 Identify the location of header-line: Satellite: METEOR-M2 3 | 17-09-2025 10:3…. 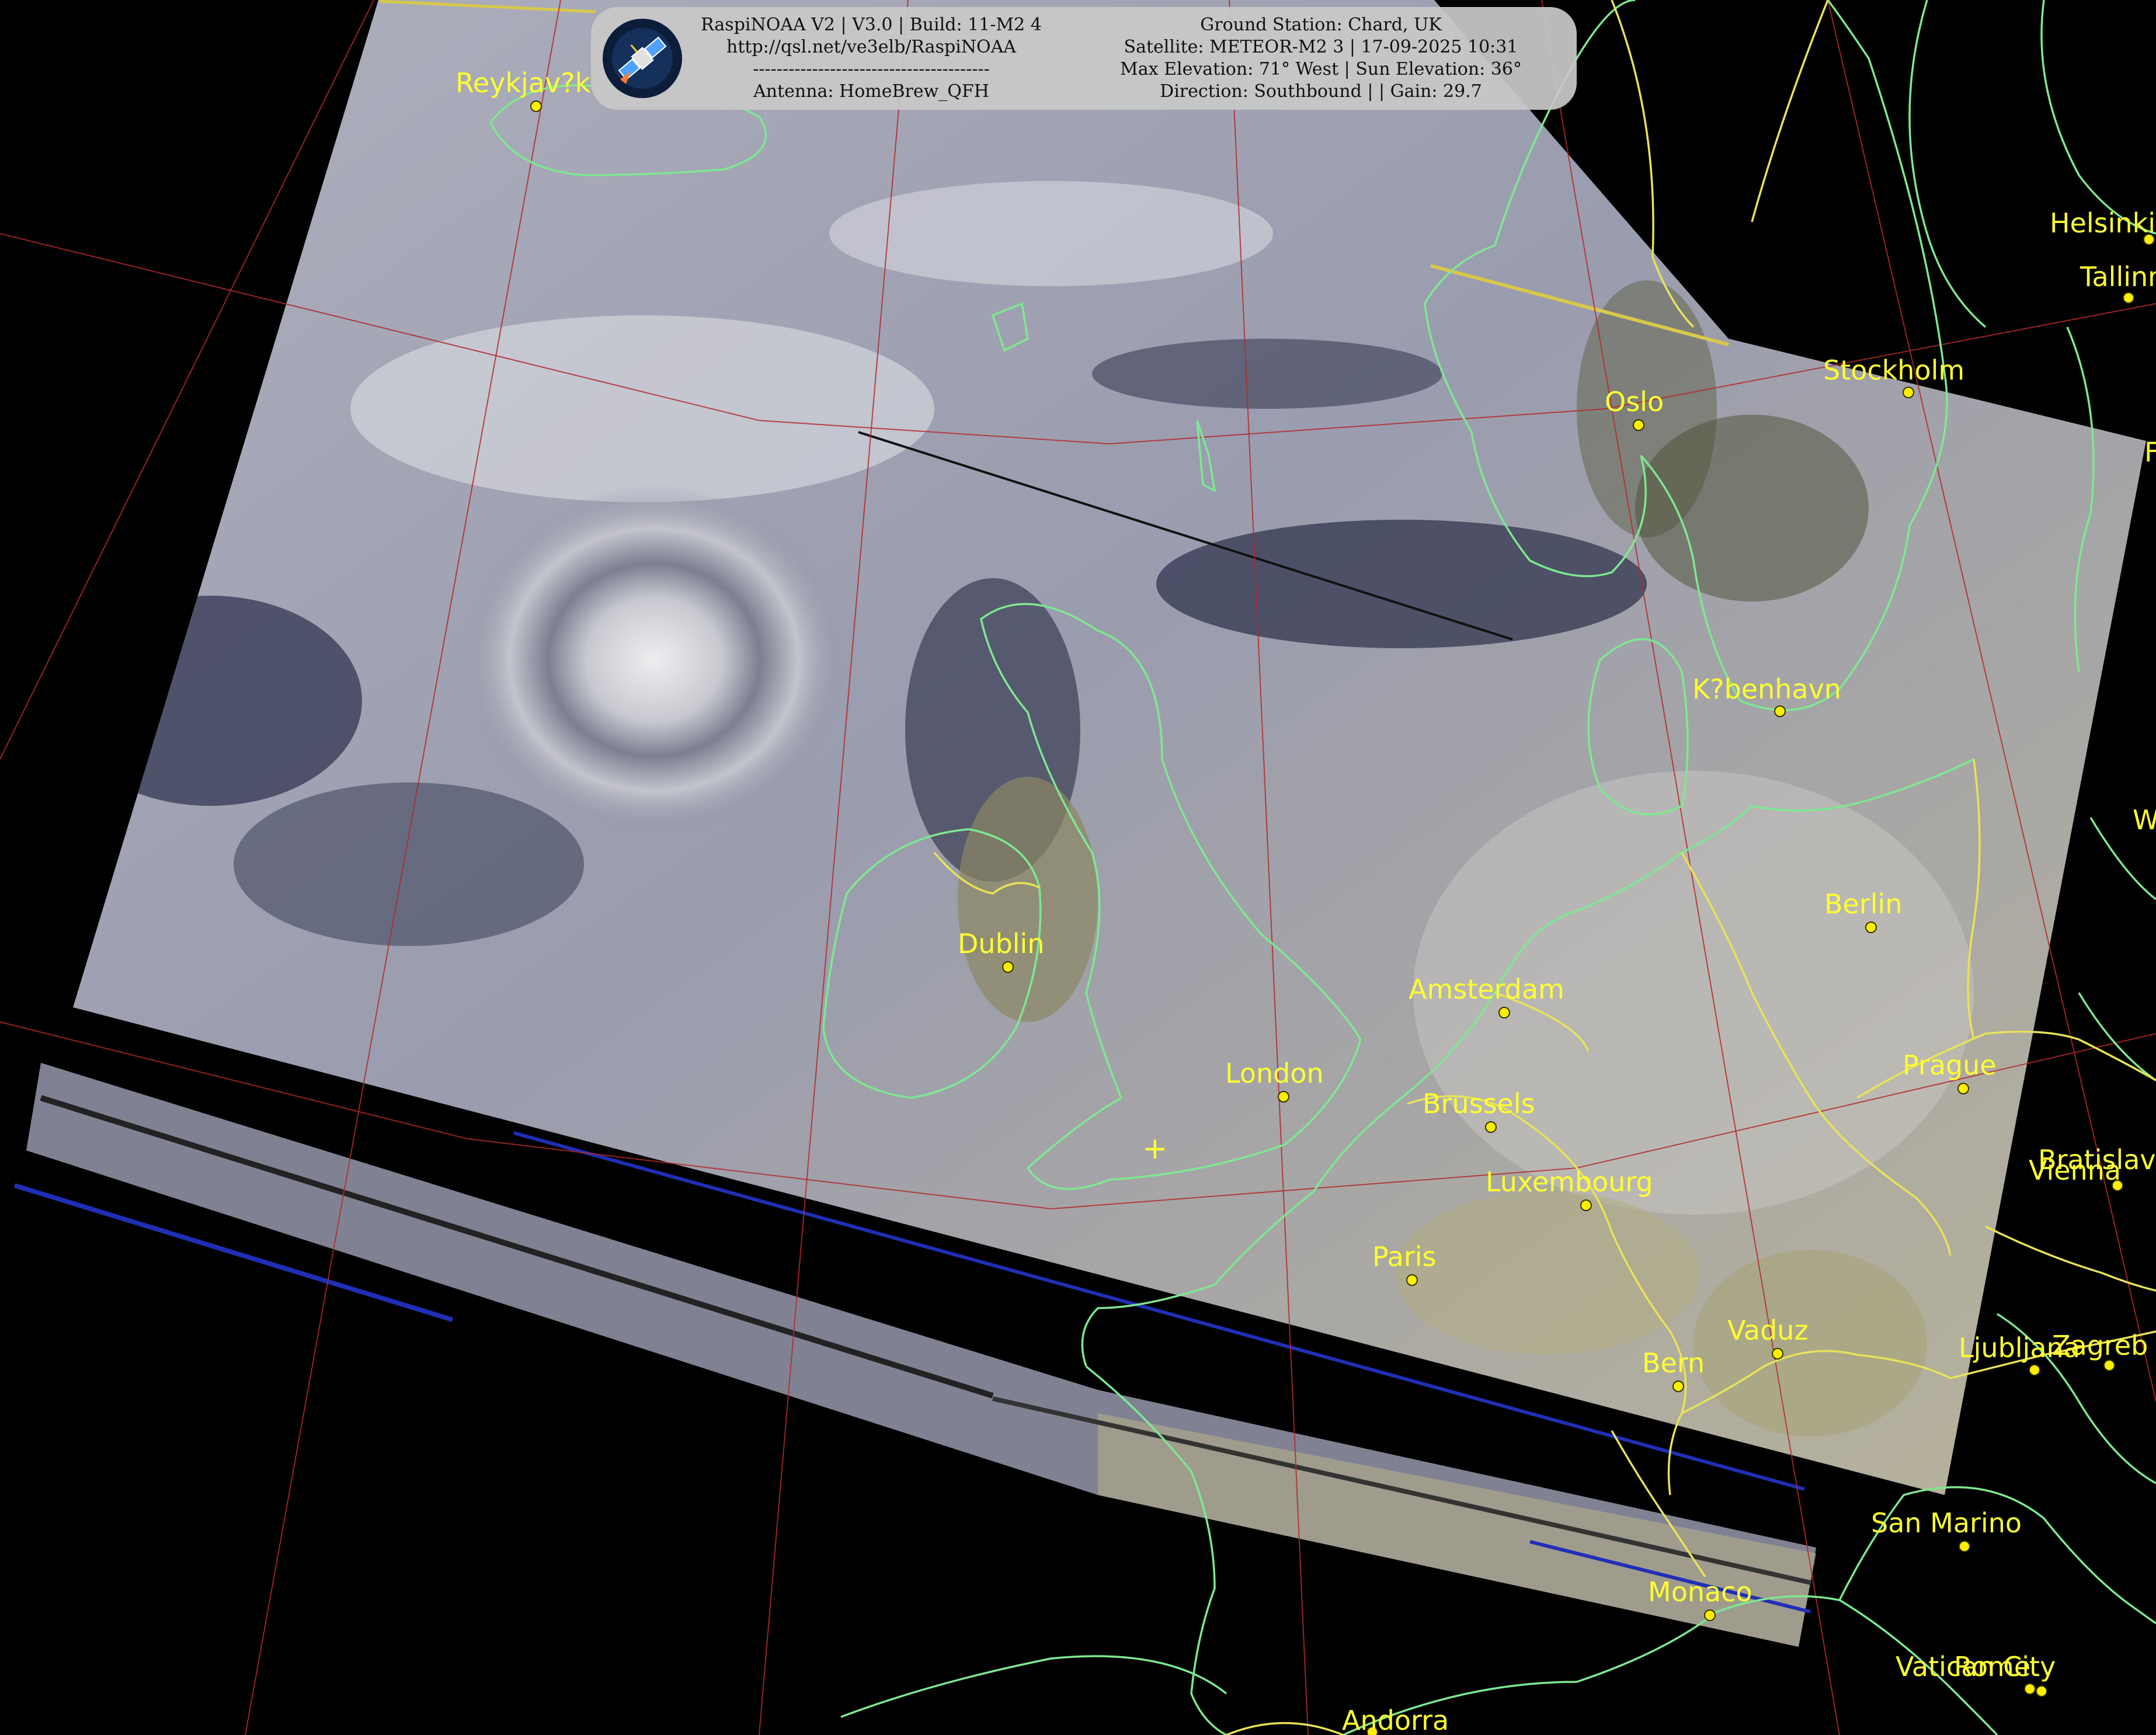
(1321, 47).